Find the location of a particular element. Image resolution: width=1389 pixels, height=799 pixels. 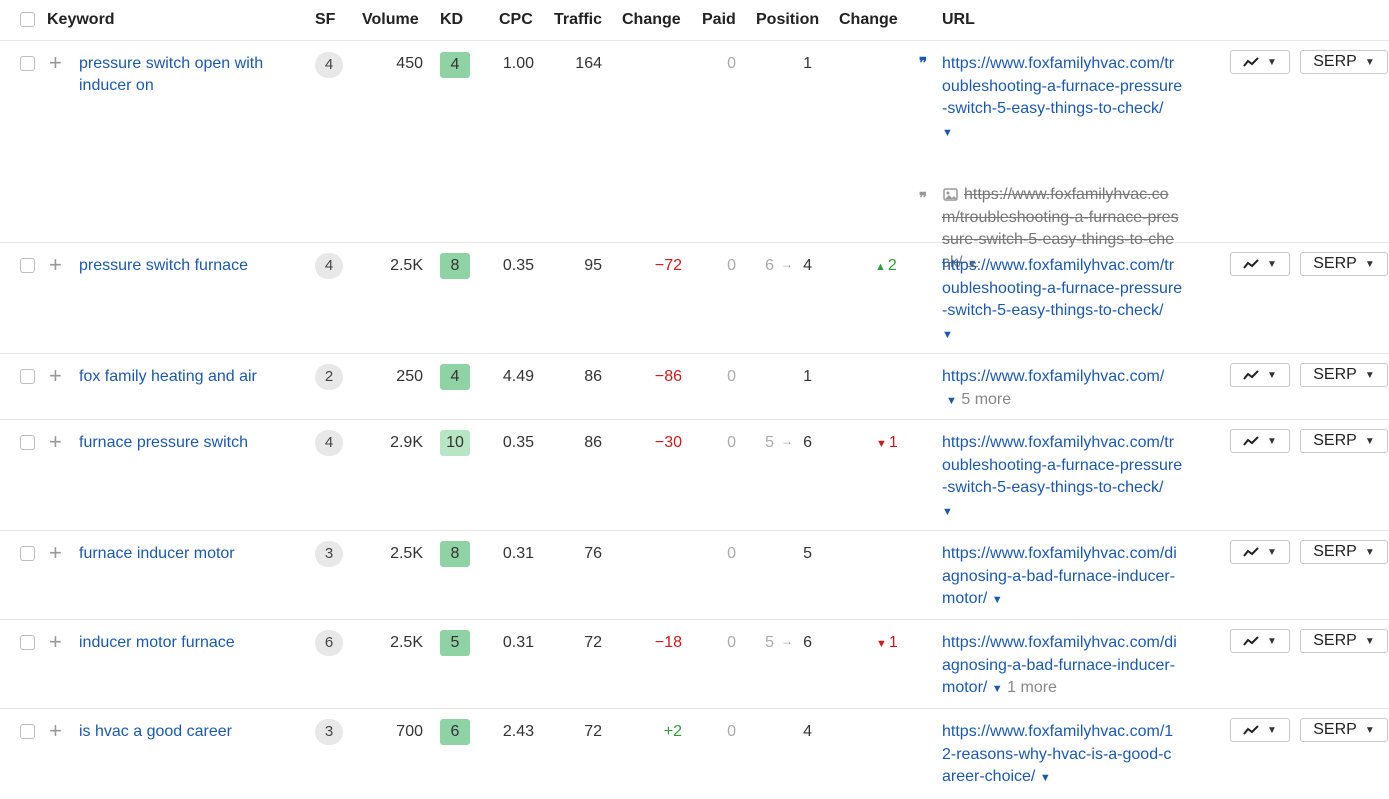

traffic-change-value: −72 is located at coordinates (668, 265).